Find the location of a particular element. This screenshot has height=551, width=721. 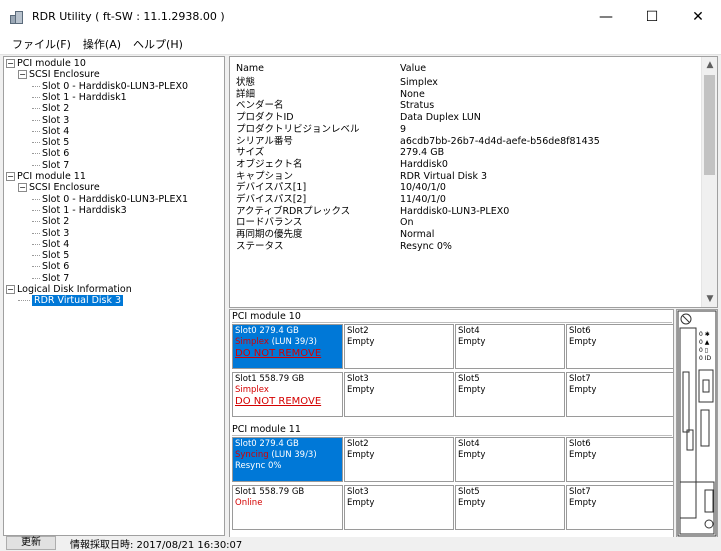

tree-virtual-disk: RDR Virtual Disk 3 is located at coordinates (71, 301).